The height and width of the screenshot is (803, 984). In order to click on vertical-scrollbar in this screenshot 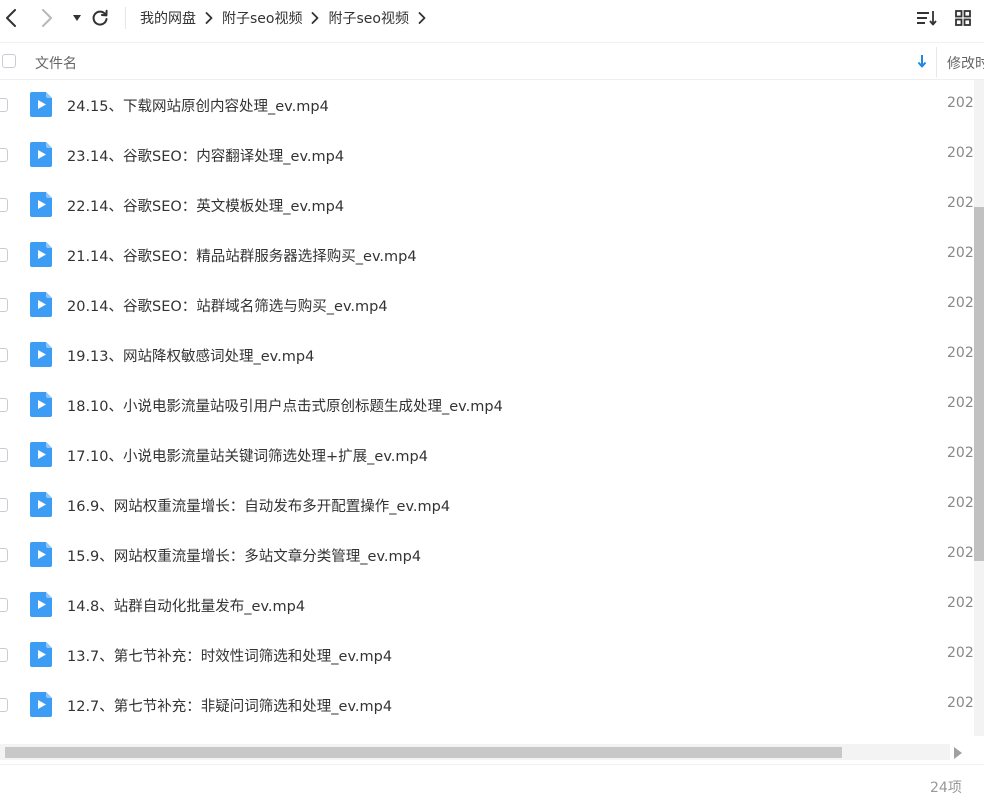, I will do `click(979, 408)`.